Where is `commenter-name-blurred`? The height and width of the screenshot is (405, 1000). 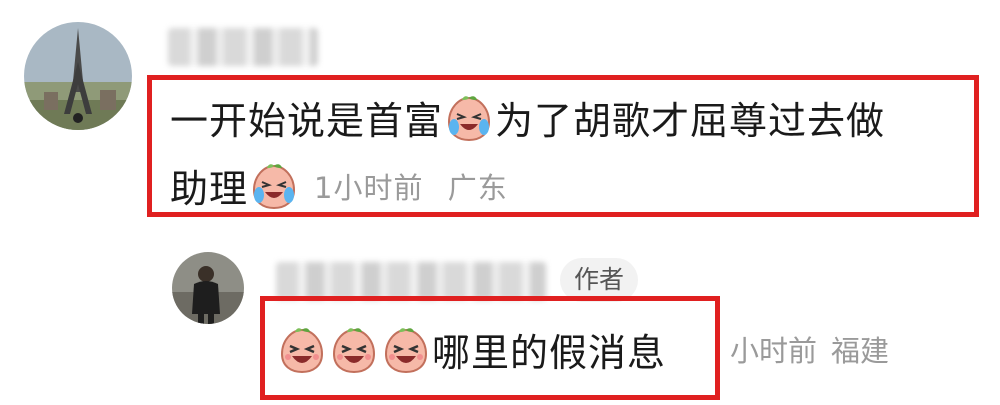
commenter-name-blurred is located at coordinates (243, 47).